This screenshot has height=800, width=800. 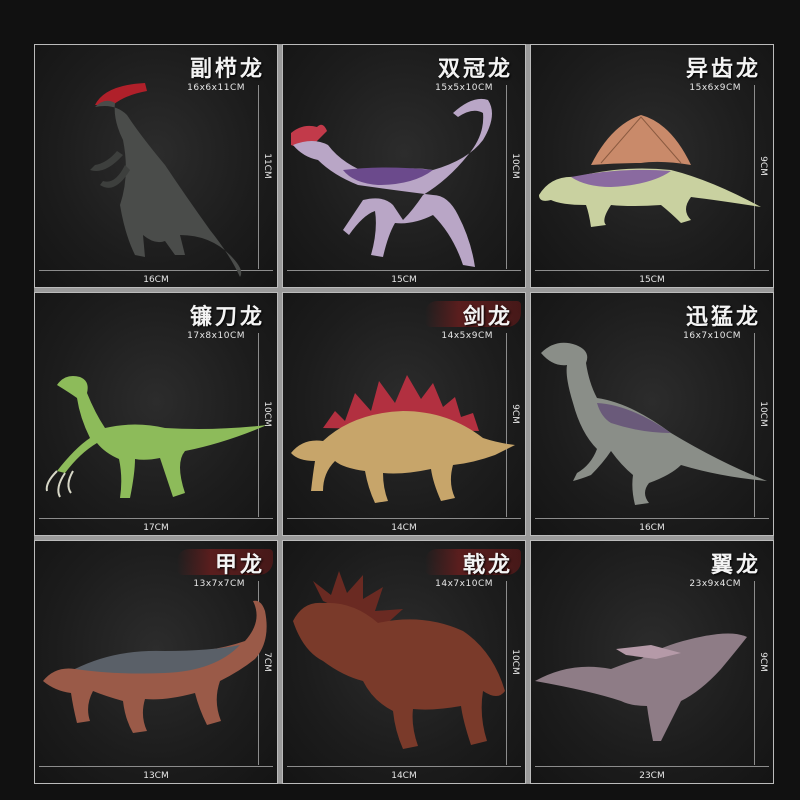 What do you see at coordinates (404, 662) in the screenshot?
I see `product-card-styracosaurus: 戟龙 14x7x10CM 10CM 14CM` at bounding box center [404, 662].